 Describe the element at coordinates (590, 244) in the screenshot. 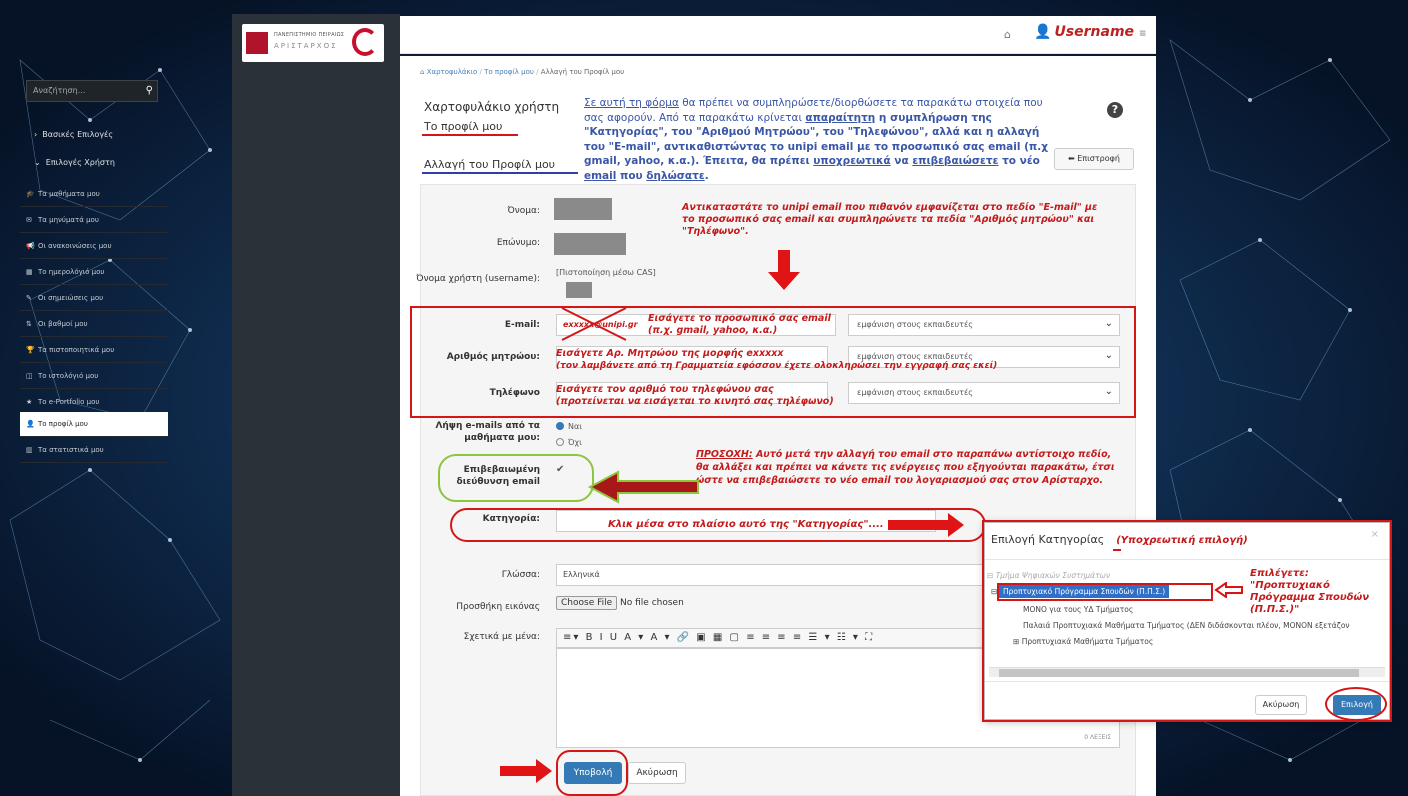

I see `surname-value-redacted` at that location.